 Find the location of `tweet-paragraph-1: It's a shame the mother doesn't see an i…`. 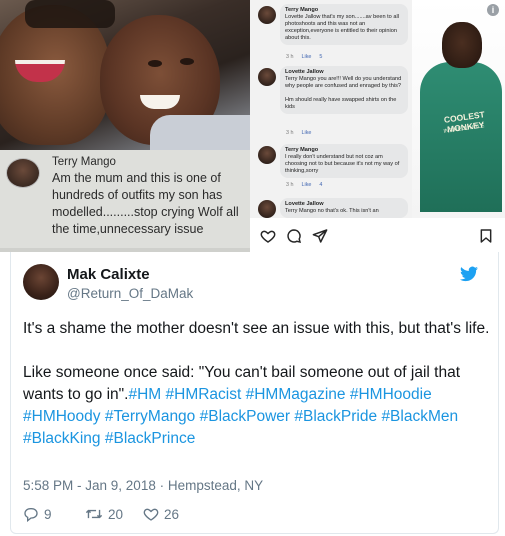

tweet-paragraph-1: It's a shame the mother doesn't see an i… is located at coordinates (256, 328).